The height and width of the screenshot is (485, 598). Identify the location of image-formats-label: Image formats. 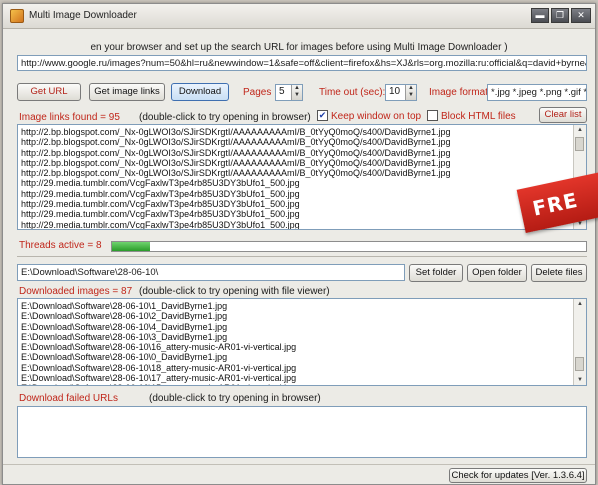
(461, 92).